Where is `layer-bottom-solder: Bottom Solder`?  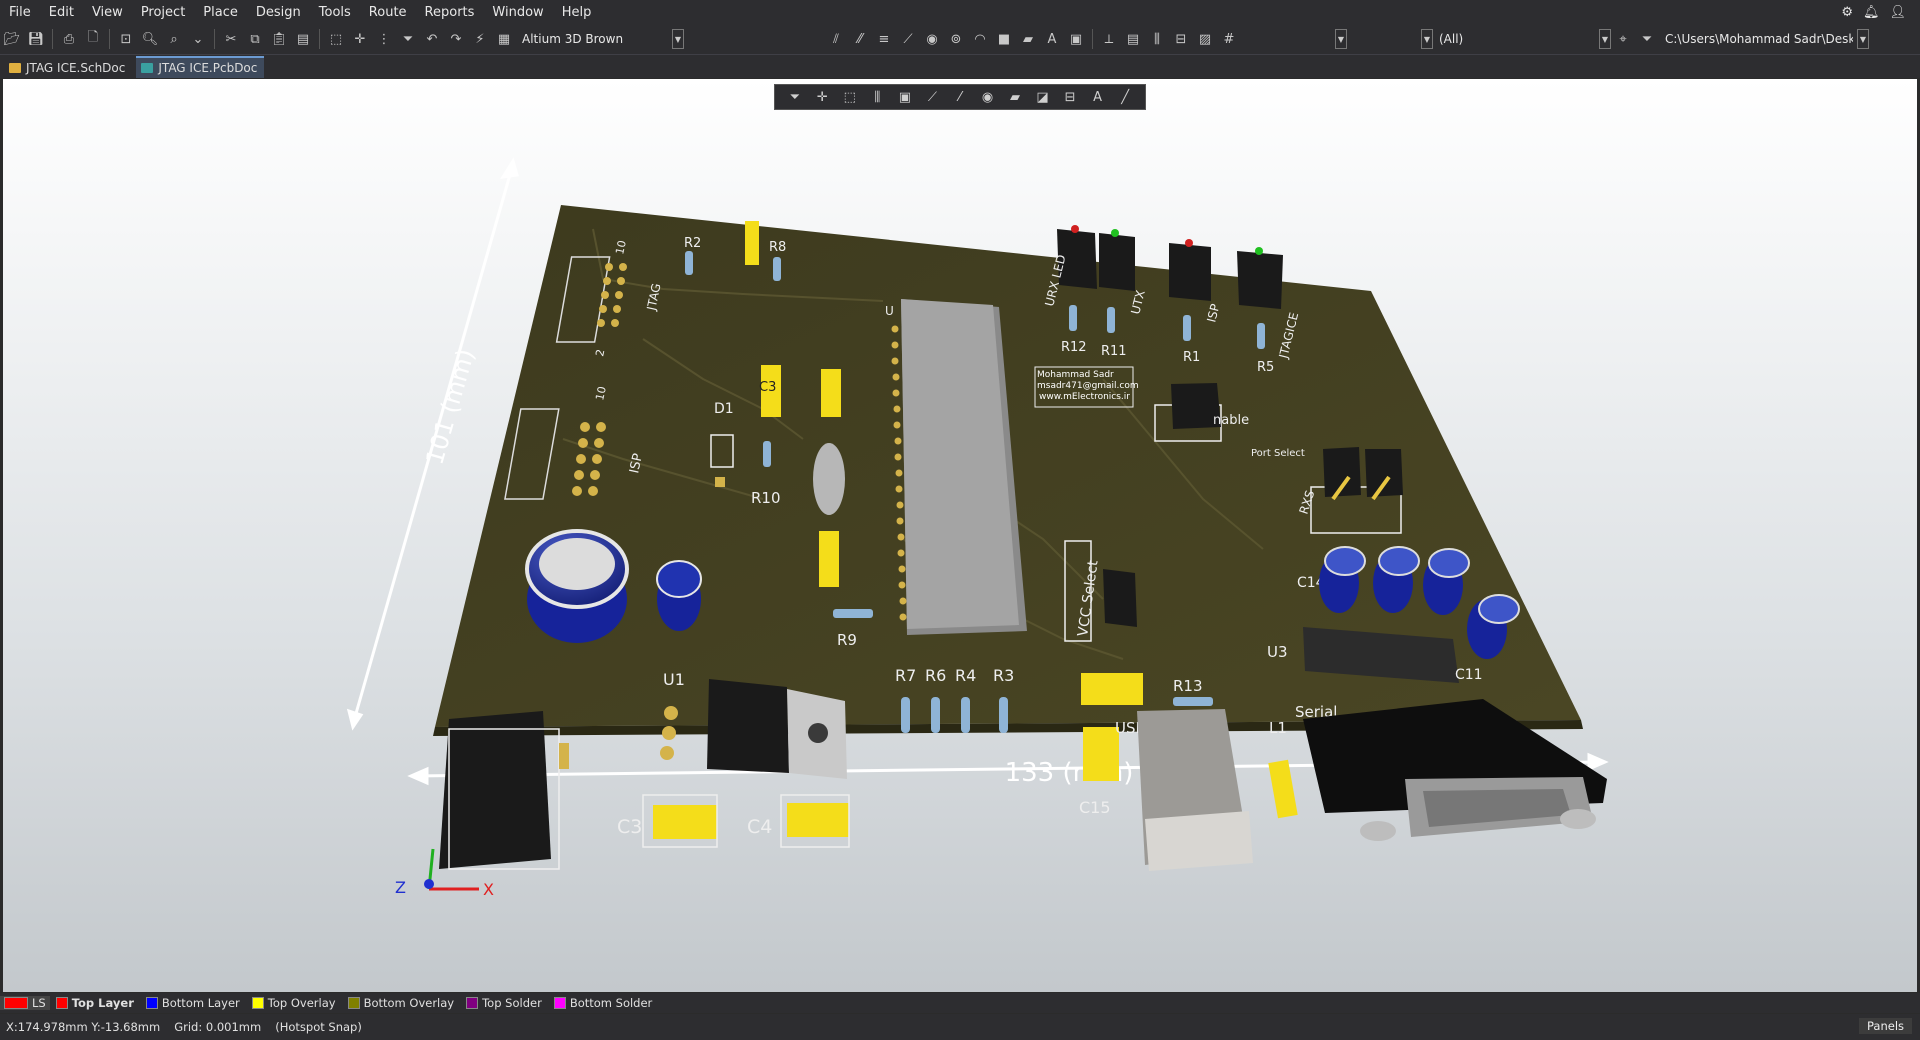
layer-bottom-solder: Bottom Solder is located at coordinates (603, 1003).